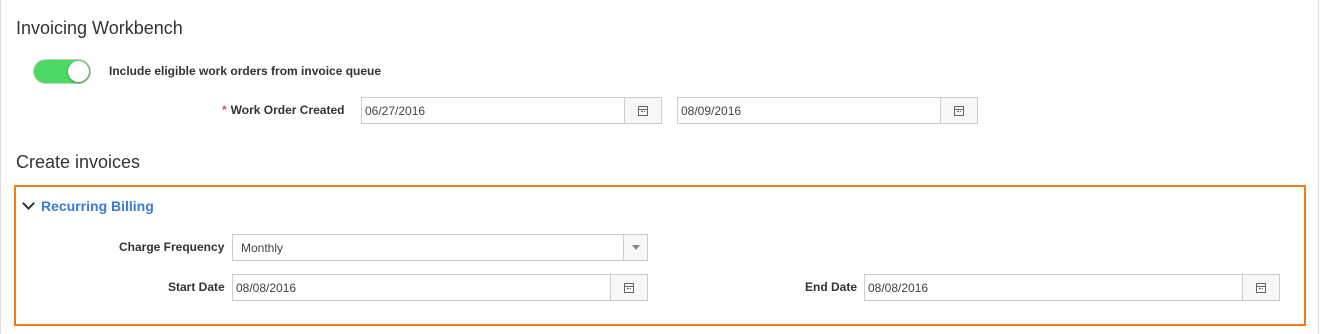  I want to click on charge-frequency-label: Charge Frequency, so click(172, 247).